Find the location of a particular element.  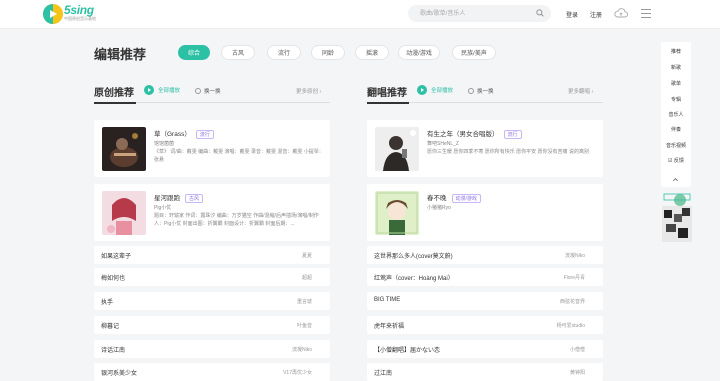

side-nav-item-music-video: 音乐视频 is located at coordinates (676, 145).